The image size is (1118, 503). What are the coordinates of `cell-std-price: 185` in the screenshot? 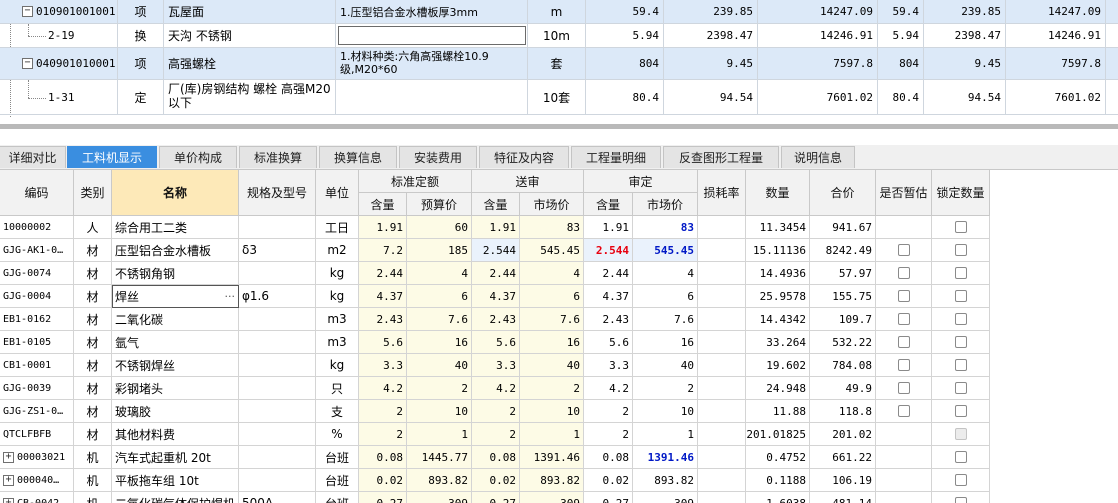 It's located at (439, 250).